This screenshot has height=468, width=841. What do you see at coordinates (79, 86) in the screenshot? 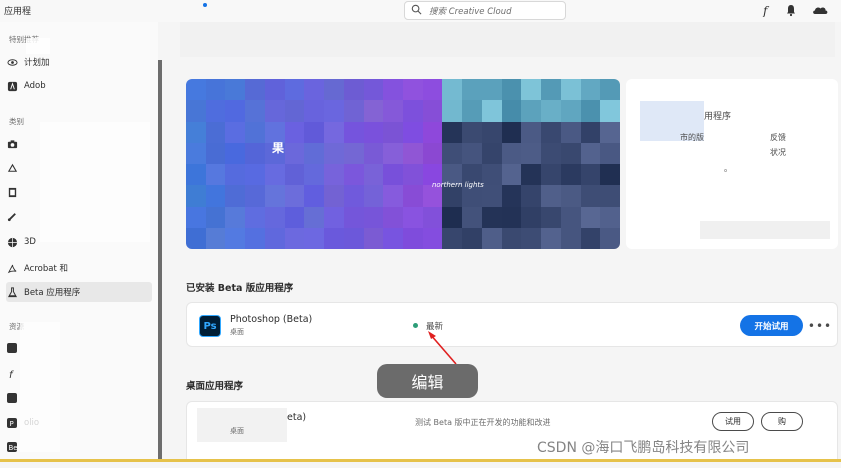
I see `sidebar-item-adobe: Adob` at bounding box center [79, 86].